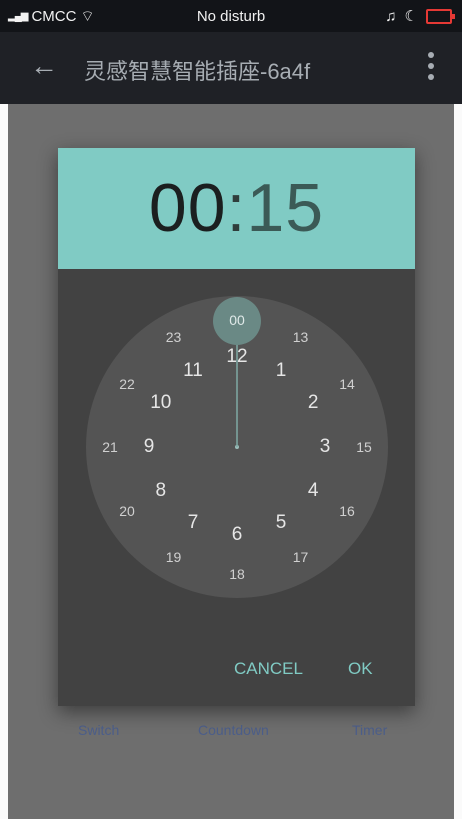  What do you see at coordinates (268, 669) in the screenshot?
I see `cancel-button: CANCEL` at bounding box center [268, 669].